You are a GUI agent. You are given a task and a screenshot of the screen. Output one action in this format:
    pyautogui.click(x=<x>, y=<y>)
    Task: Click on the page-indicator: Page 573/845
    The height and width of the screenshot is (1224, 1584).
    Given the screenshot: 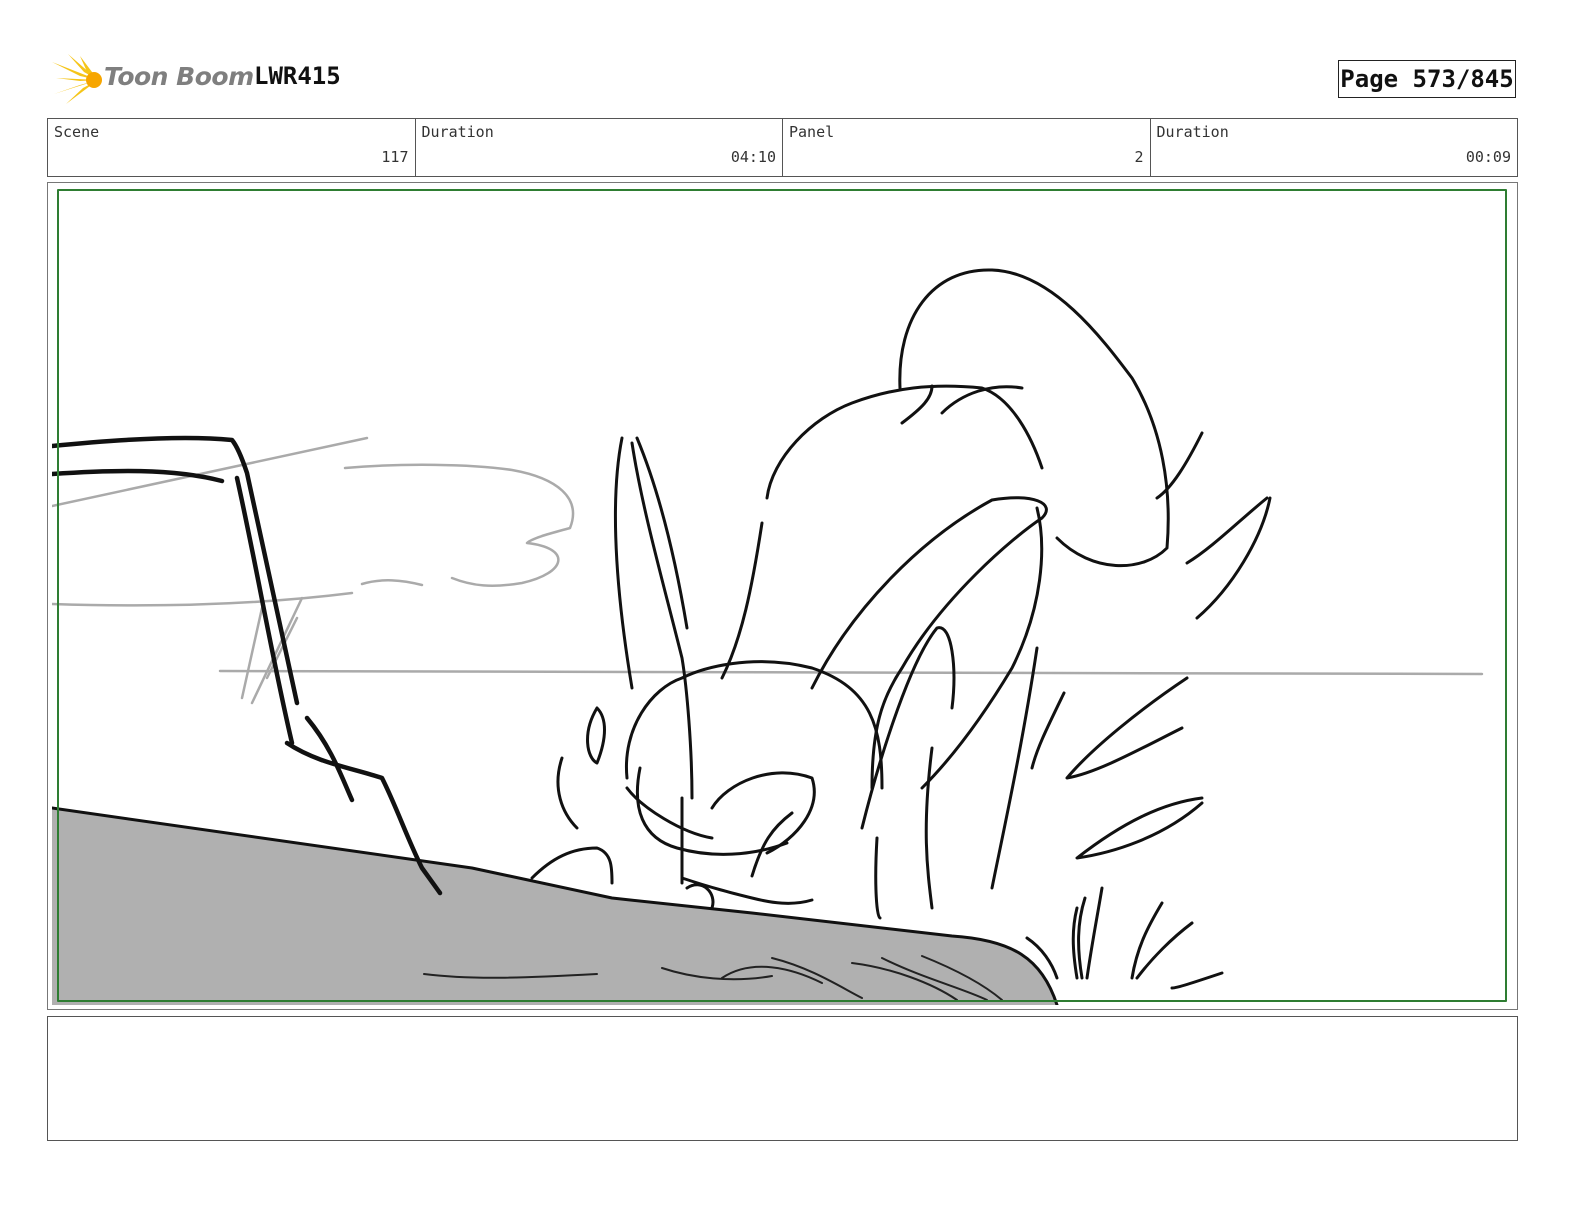 What is the action you would take?
    pyautogui.click(x=1427, y=79)
    